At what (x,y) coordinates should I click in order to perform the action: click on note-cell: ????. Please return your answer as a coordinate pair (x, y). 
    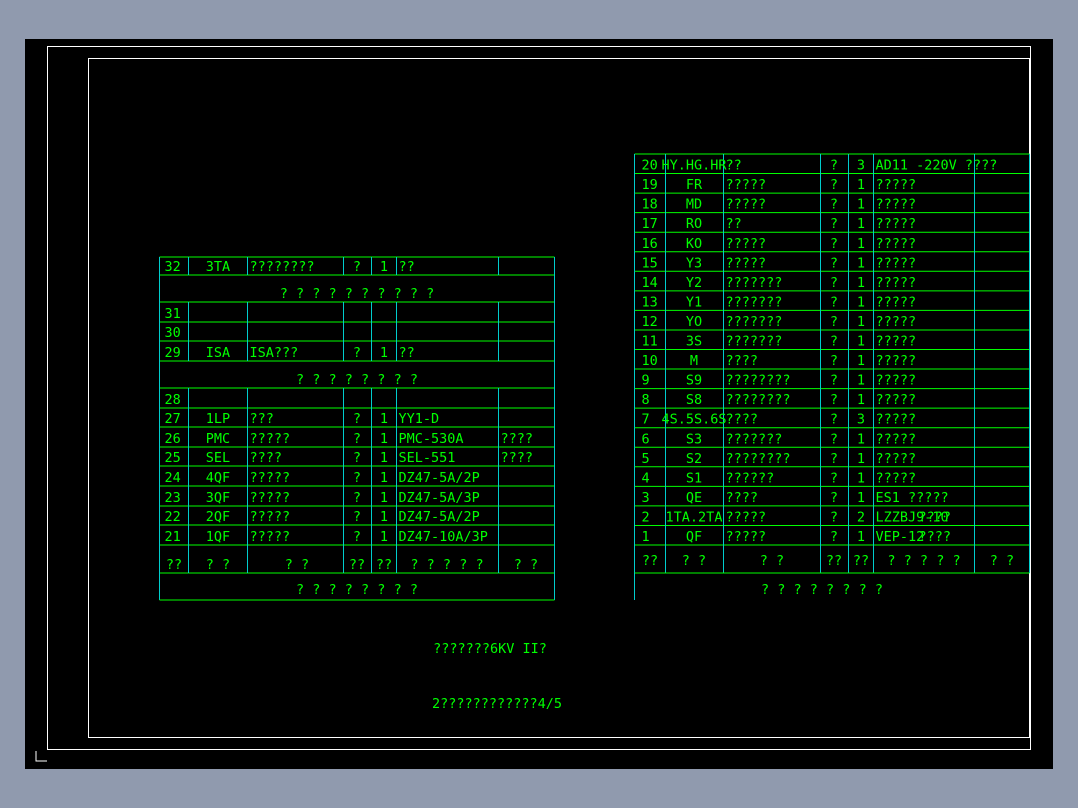
    Looking at the image, I should click on (935, 517).